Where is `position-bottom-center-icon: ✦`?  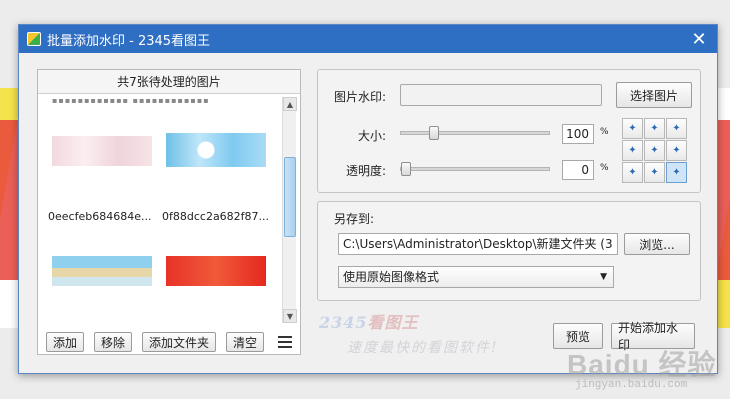 position-bottom-center-icon: ✦ is located at coordinates (654, 172).